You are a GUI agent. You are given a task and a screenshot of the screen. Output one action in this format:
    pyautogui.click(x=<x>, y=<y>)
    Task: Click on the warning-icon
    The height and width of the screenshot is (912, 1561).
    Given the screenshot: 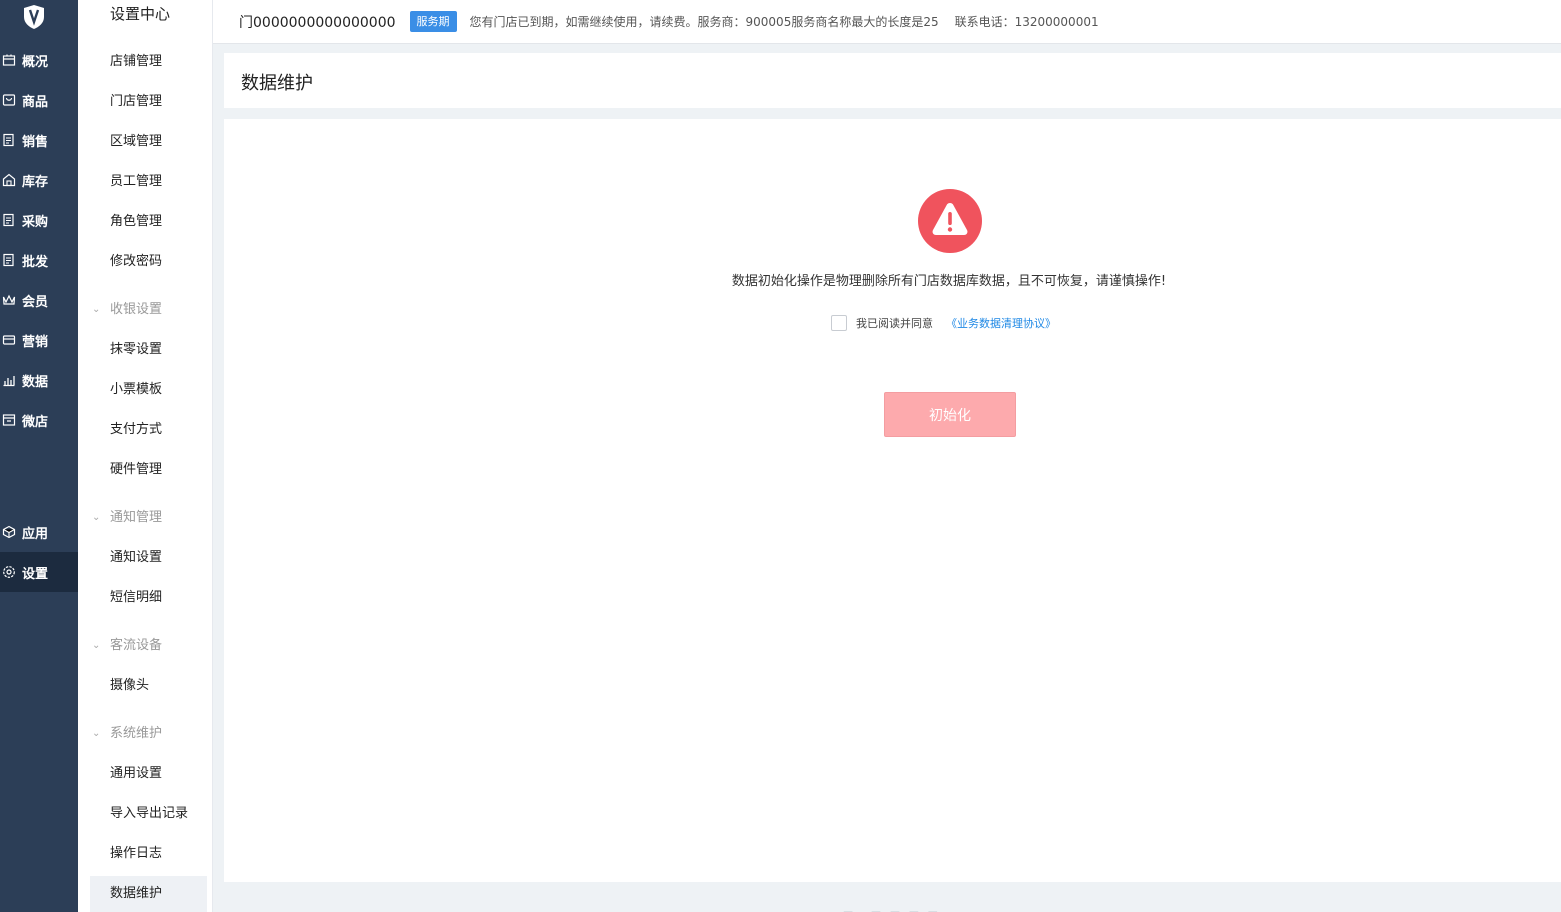 What is the action you would take?
    pyautogui.click(x=950, y=221)
    